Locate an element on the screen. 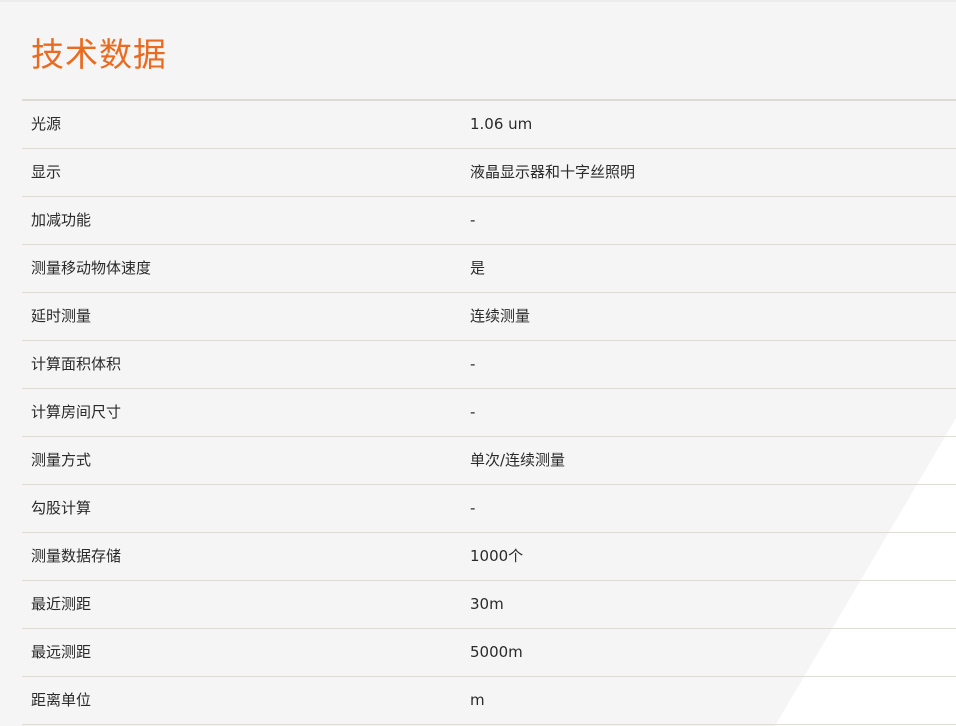  table-row: 距离单位 m is located at coordinates (489, 701).